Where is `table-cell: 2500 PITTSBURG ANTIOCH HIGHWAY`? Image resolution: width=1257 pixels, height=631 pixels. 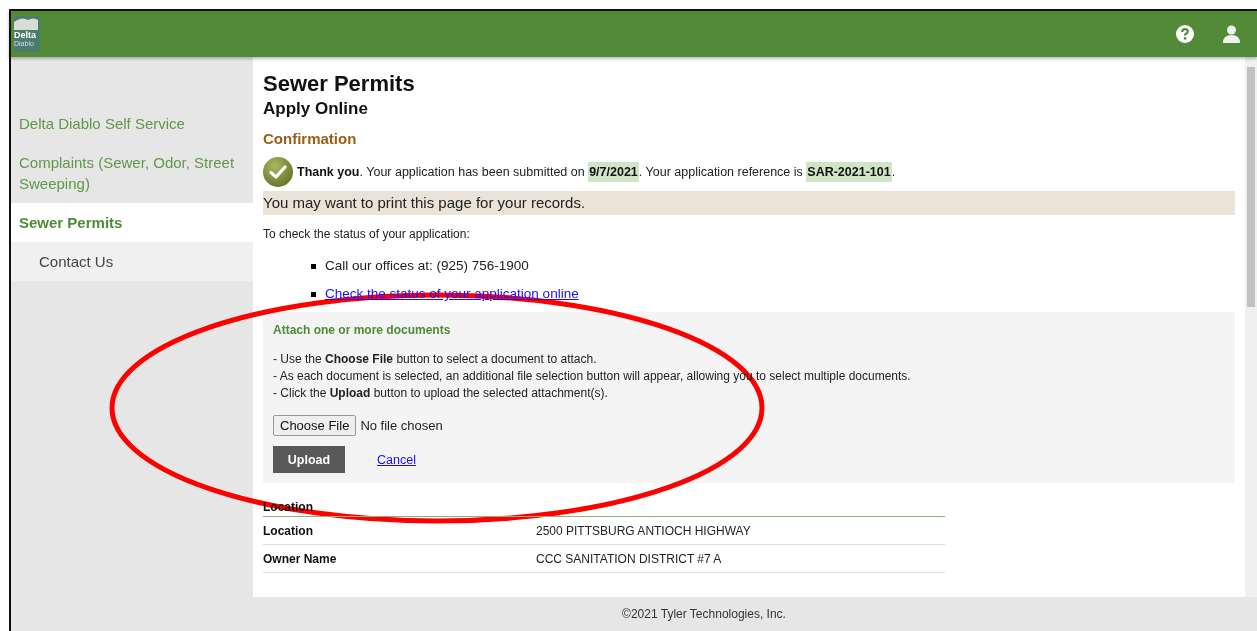
table-cell: 2500 PITTSBURG ANTIOCH HIGHWAY is located at coordinates (643, 531).